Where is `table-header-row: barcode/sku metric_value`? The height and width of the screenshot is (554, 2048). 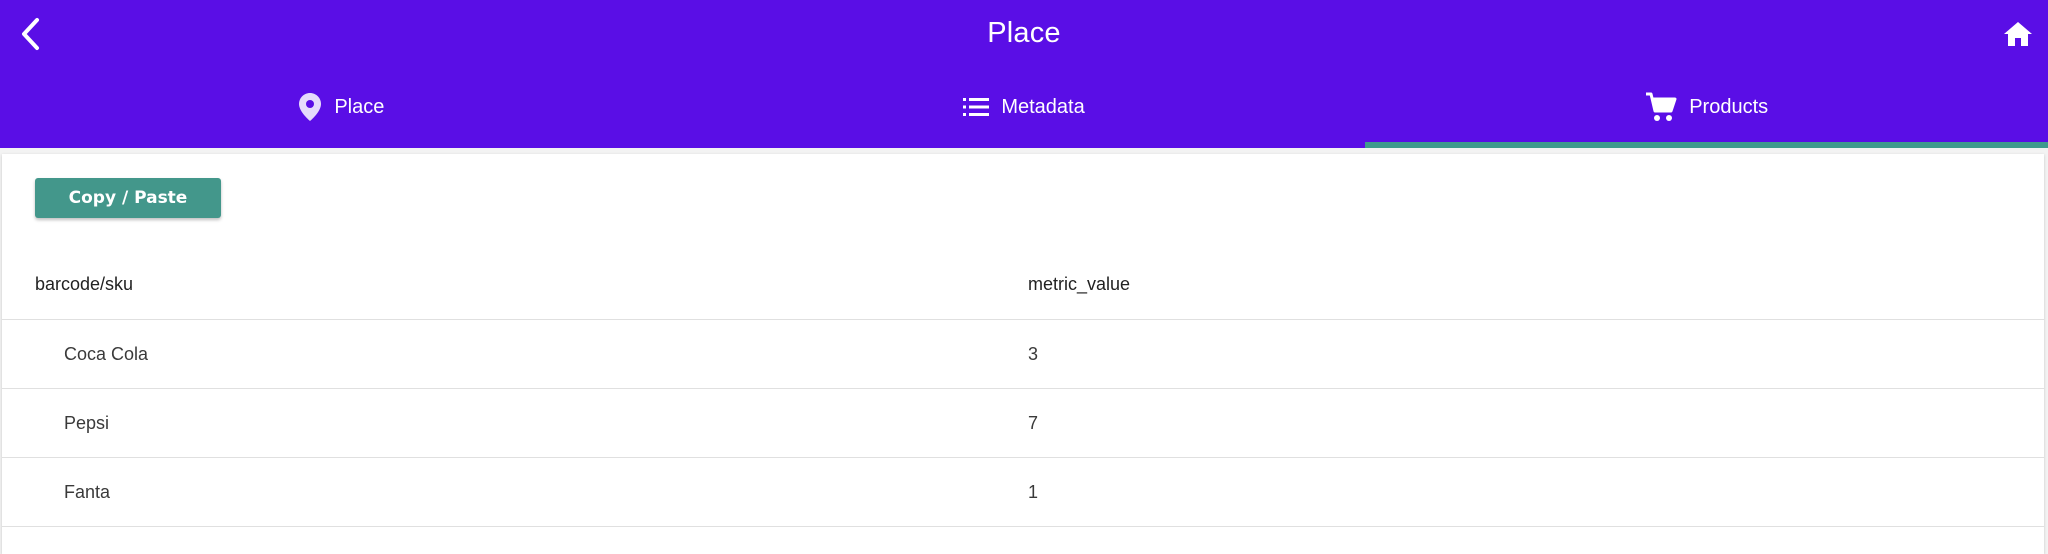
table-header-row: barcode/sku metric_value is located at coordinates (1023, 285).